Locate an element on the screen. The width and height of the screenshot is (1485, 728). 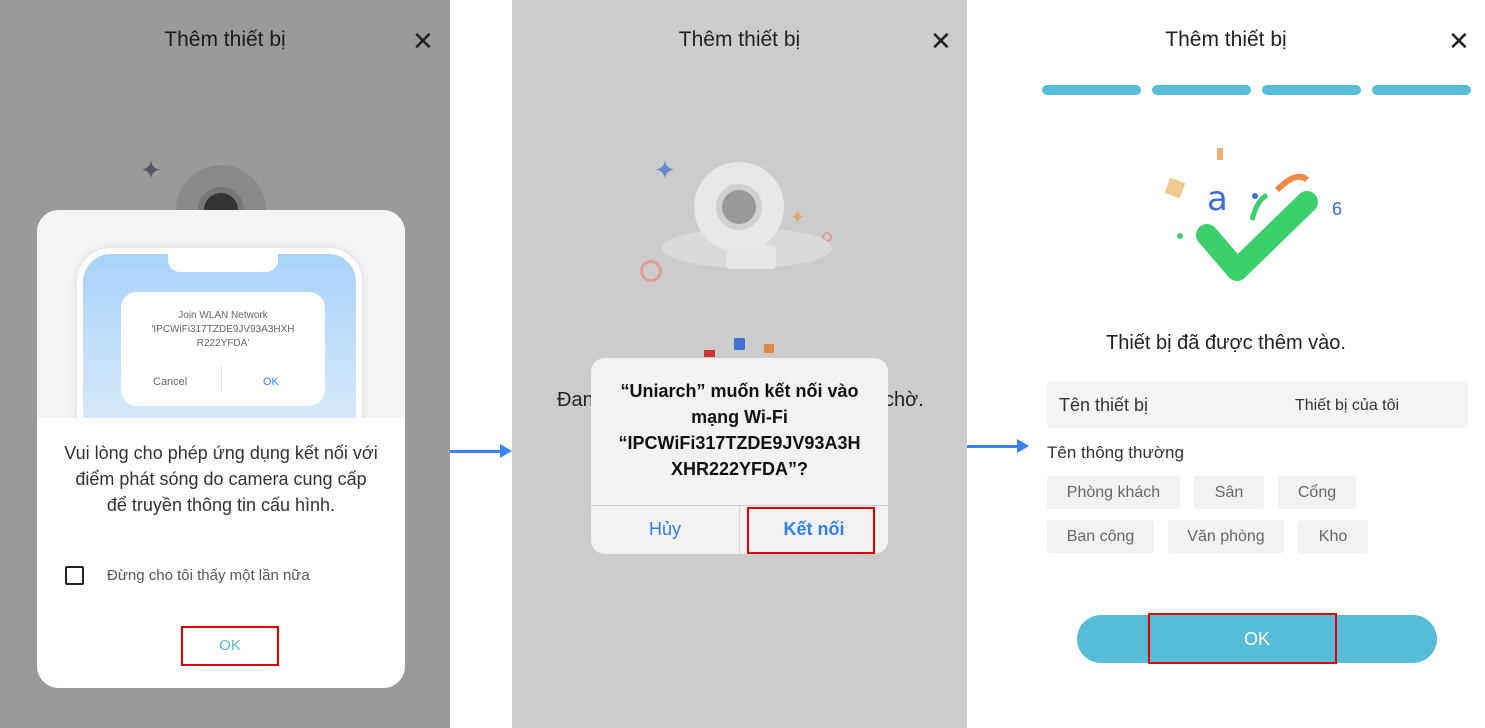
tag-living-room: Phòng khách is located at coordinates (1113, 492).